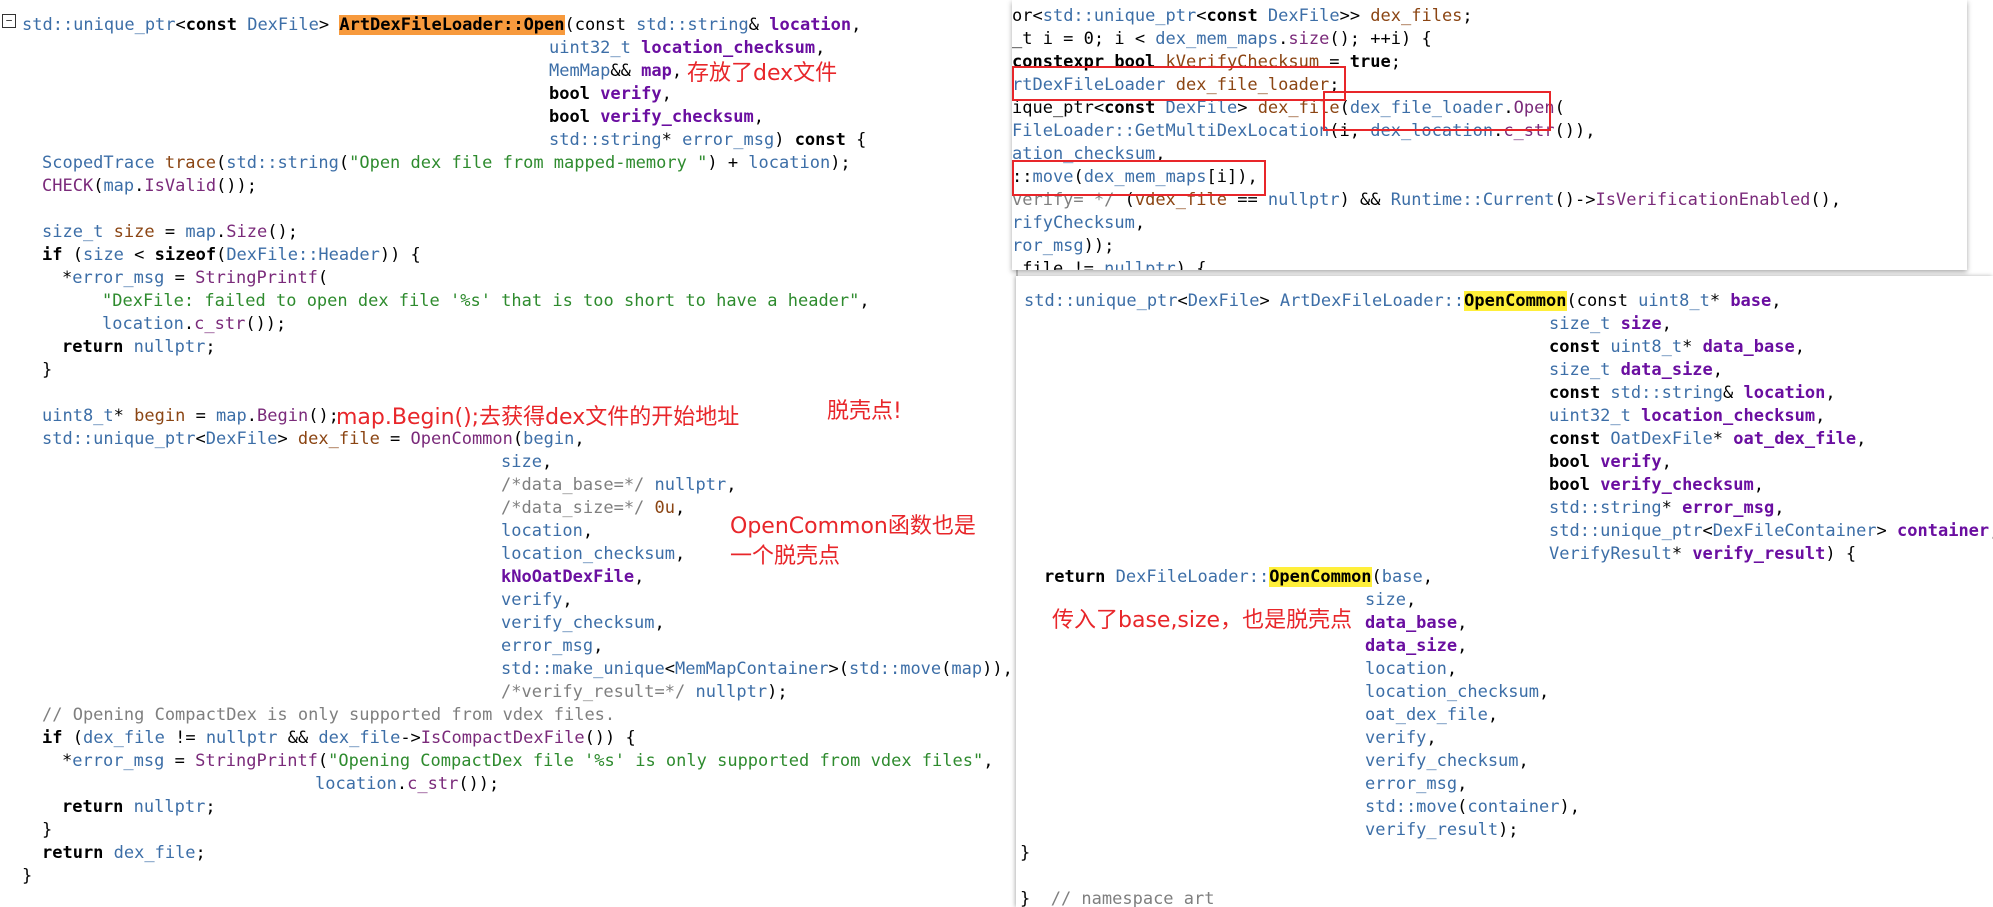 This screenshot has width=1993, height=907. I want to click on code-token: oat_dex_file, so click(1795, 439).